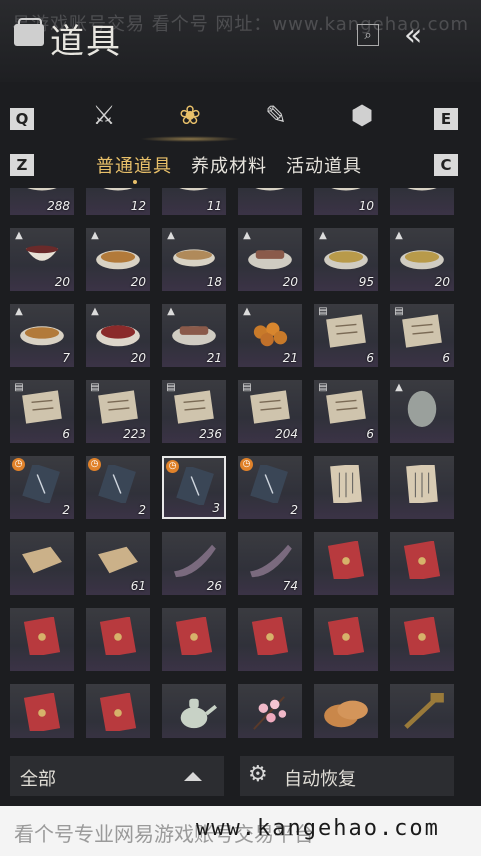 This screenshot has height=856, width=481. Describe the element at coordinates (324, 165) in the screenshot. I see `subtab-event-items: 活动道具` at that location.